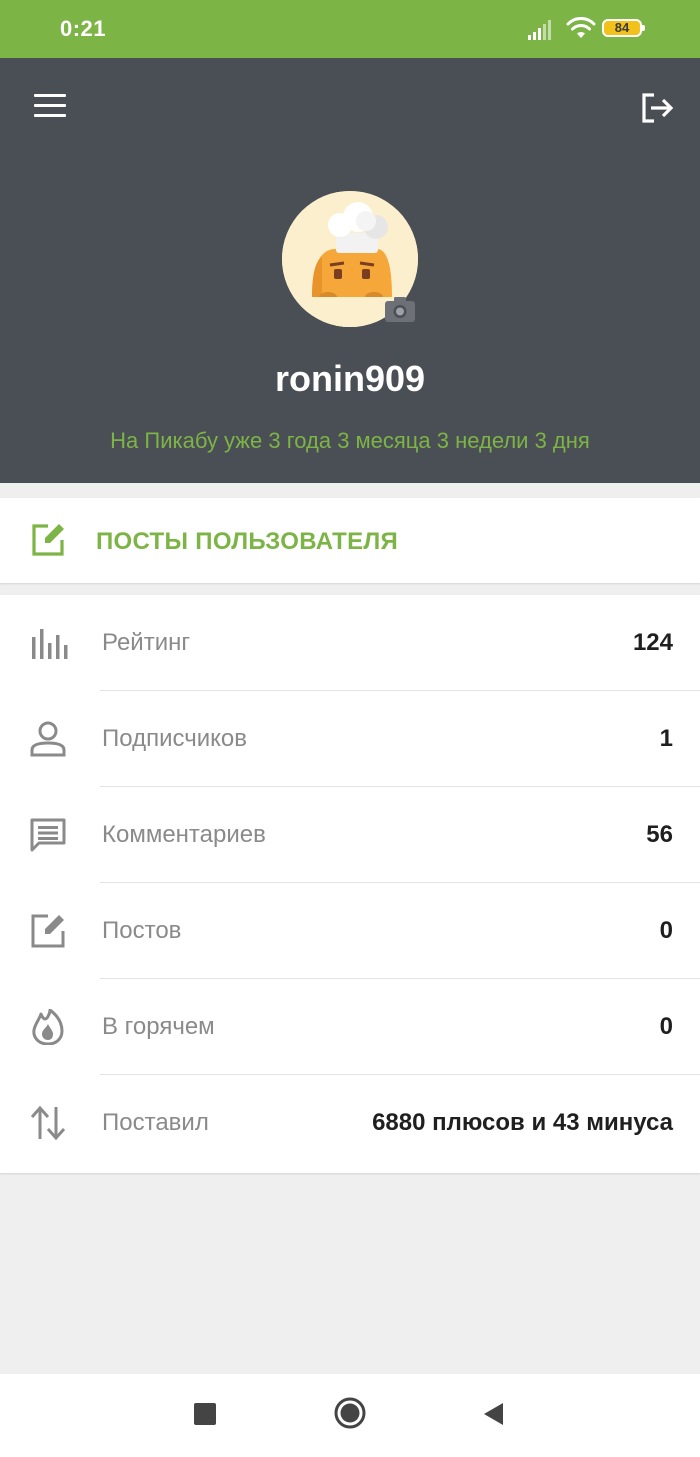 The width and height of the screenshot is (700, 1457). Describe the element at coordinates (184, 834) in the screenshot. I see `stat-label: Комментариев` at that location.